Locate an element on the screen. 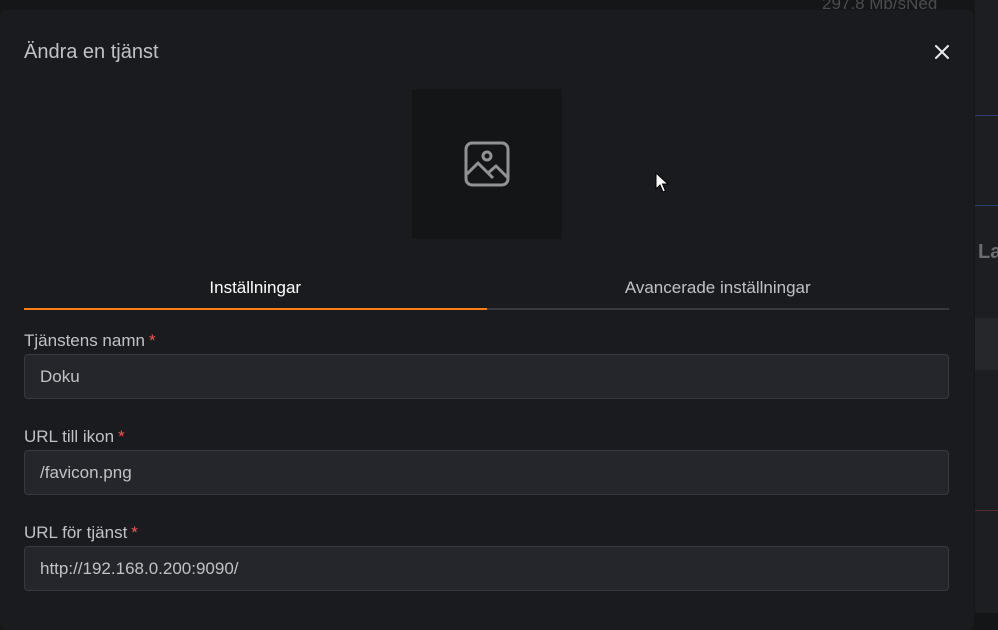 This screenshot has width=998, height=630. background-block is located at coordinates (986, 344).